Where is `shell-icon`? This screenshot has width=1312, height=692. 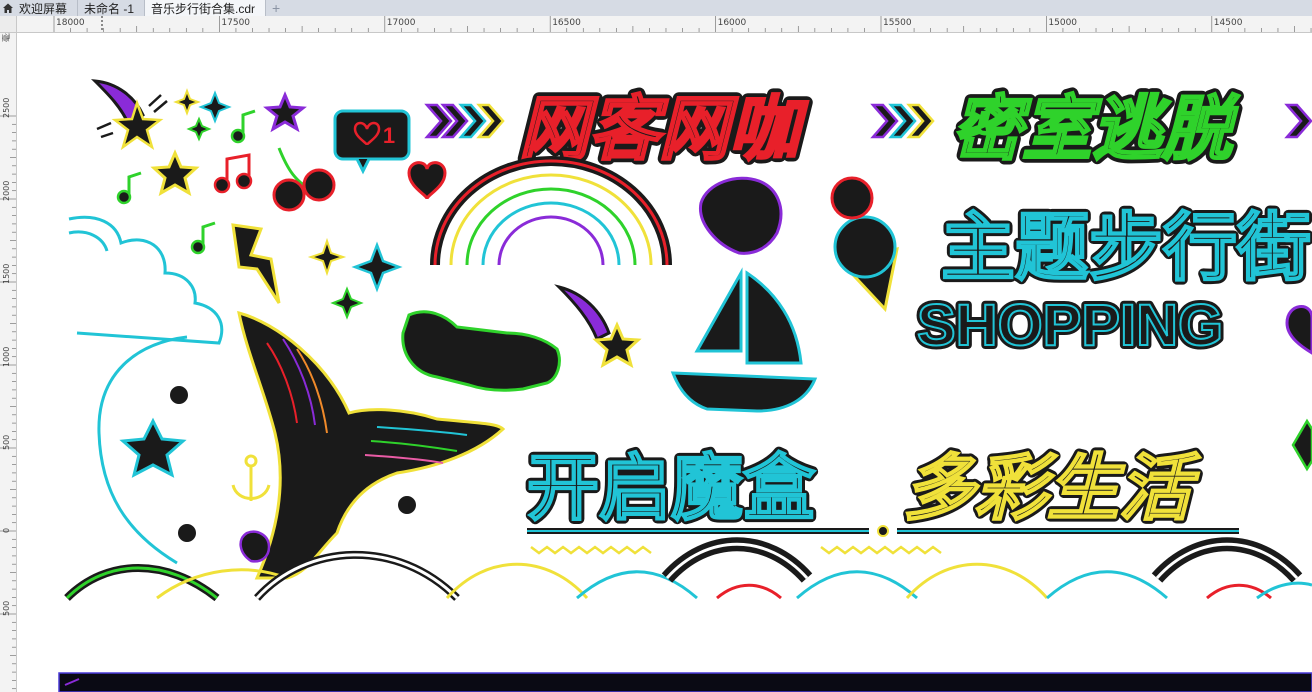 shell-icon is located at coordinates (255, 546).